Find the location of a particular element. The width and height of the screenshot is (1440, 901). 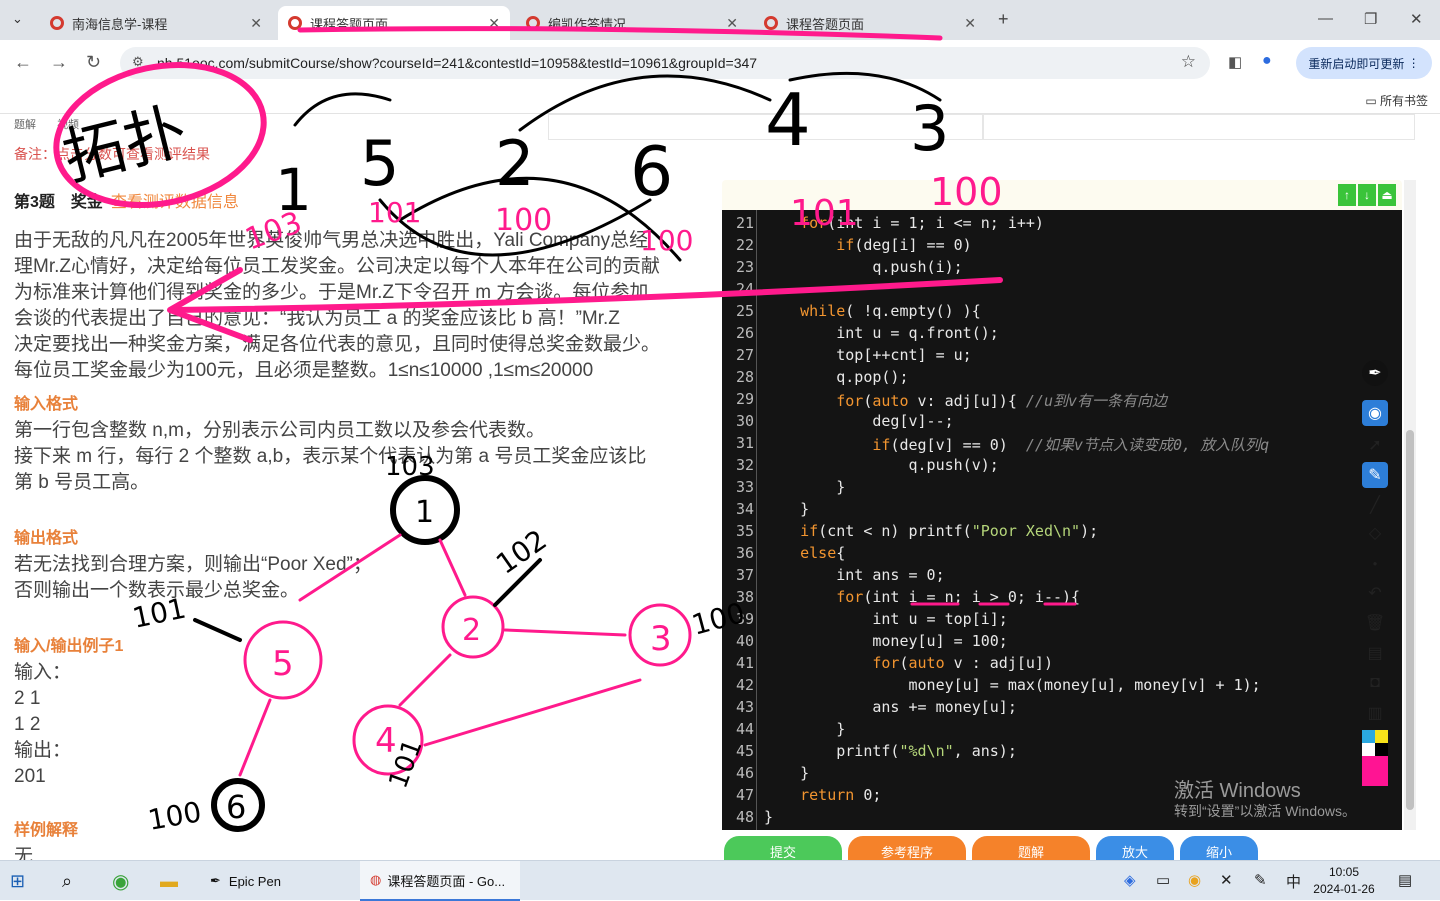

code-line: q.push(v); is located at coordinates (881, 465).